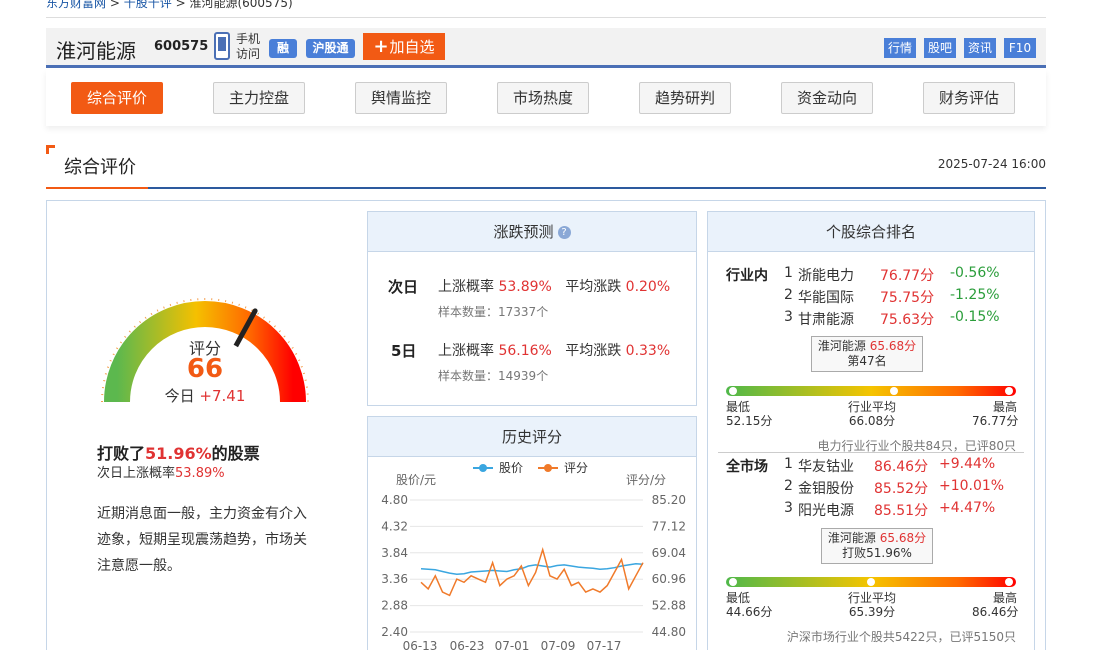  What do you see at coordinates (532, 232) in the screenshot?
I see `prediction-header: 涨跌预测?` at bounding box center [532, 232].